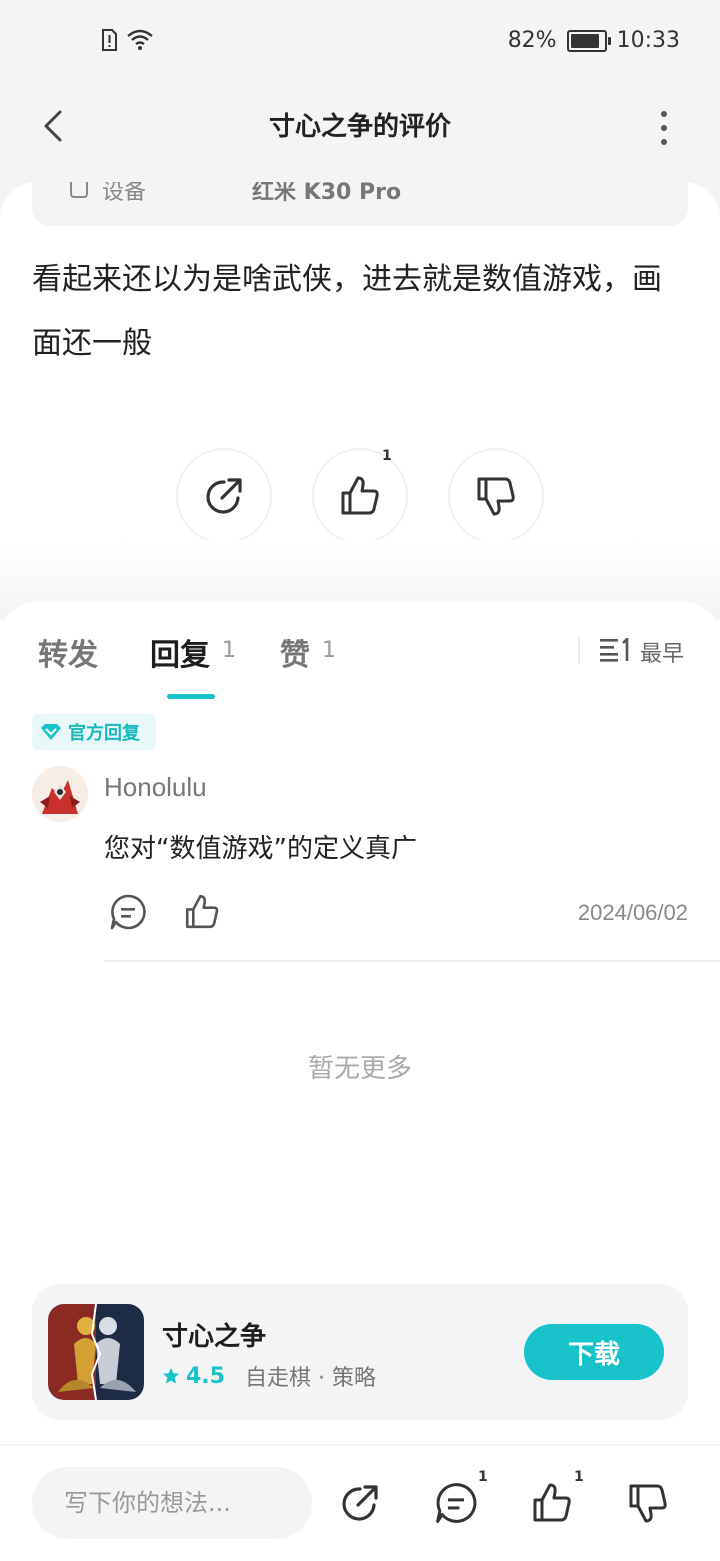 The image size is (720, 1561). What do you see at coordinates (360, 42) in the screenshot?
I see `status-bar: 82% 10:33` at bounding box center [360, 42].